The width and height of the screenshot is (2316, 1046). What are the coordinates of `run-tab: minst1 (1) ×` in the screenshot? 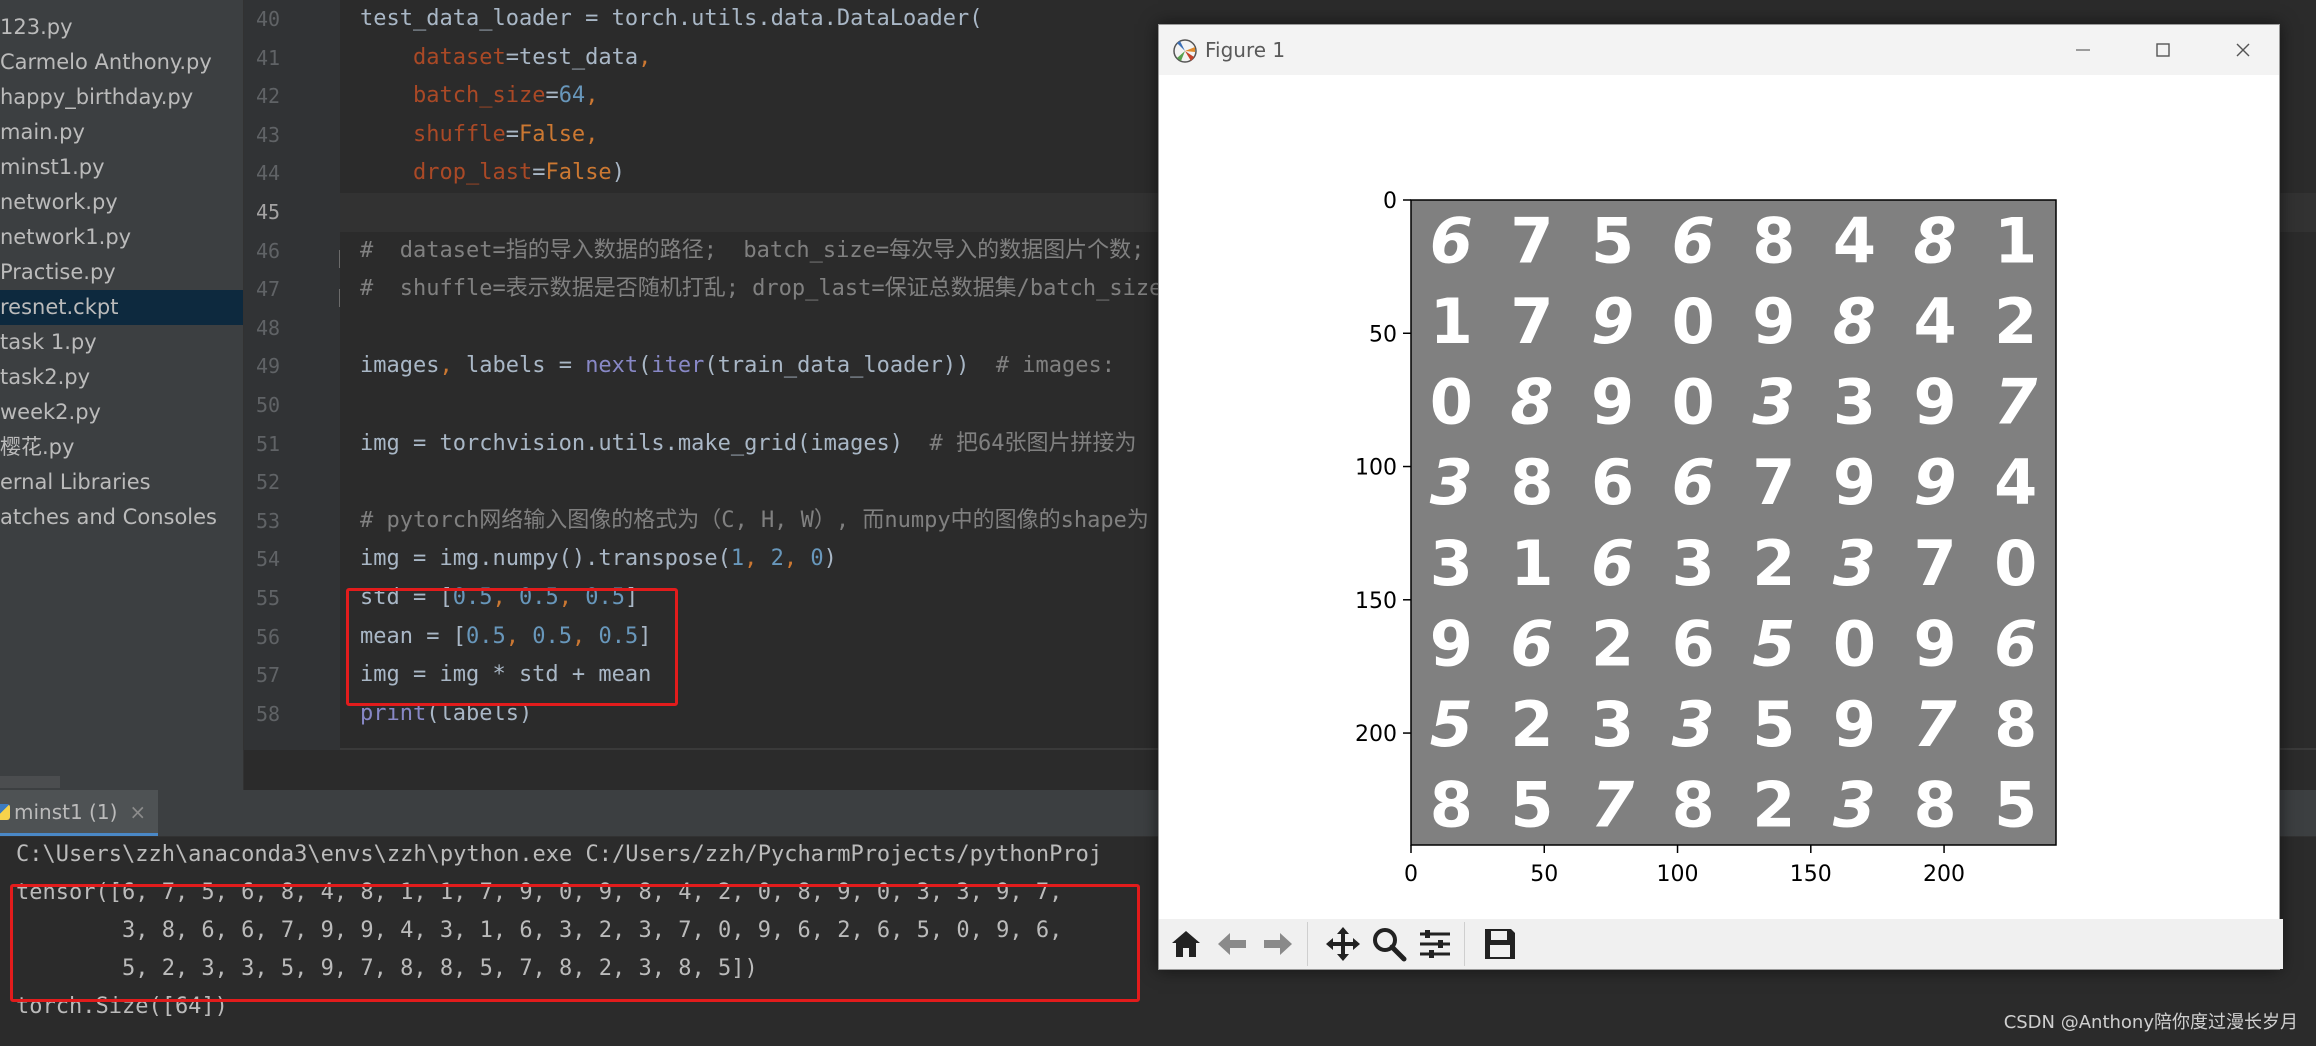 It's located at (79, 813).